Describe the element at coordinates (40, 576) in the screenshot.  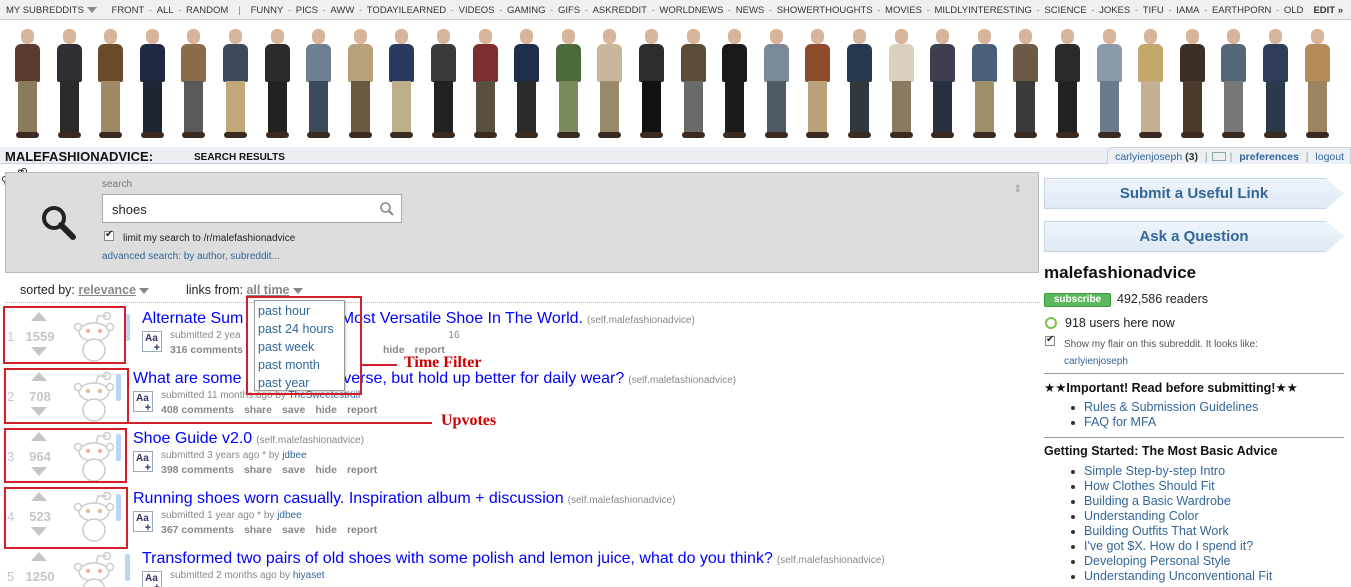
I see `post-score: 1250` at that location.